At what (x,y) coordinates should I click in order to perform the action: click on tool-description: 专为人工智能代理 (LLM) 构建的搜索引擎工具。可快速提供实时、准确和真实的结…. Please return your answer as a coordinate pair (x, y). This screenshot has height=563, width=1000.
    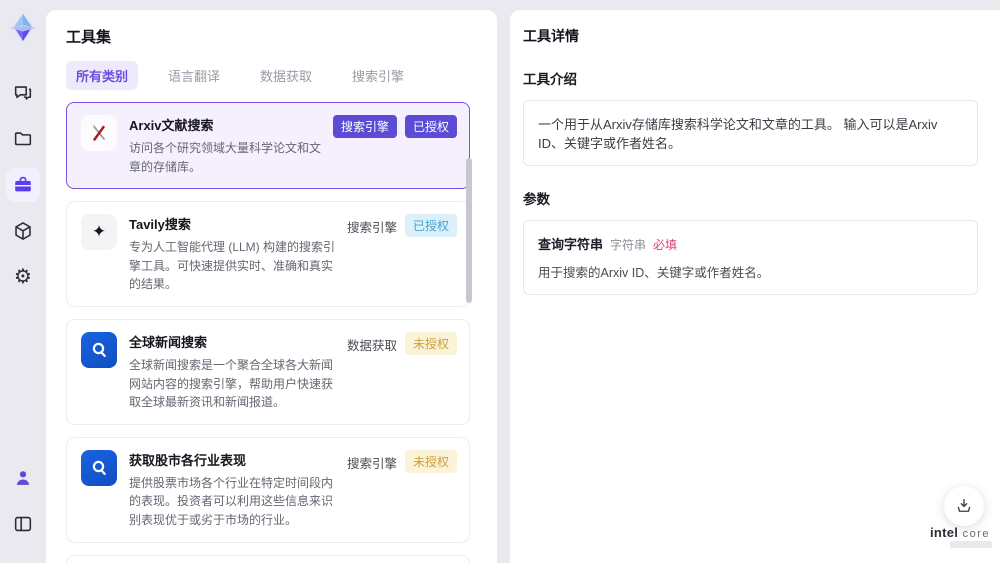
    Looking at the image, I should click on (232, 266).